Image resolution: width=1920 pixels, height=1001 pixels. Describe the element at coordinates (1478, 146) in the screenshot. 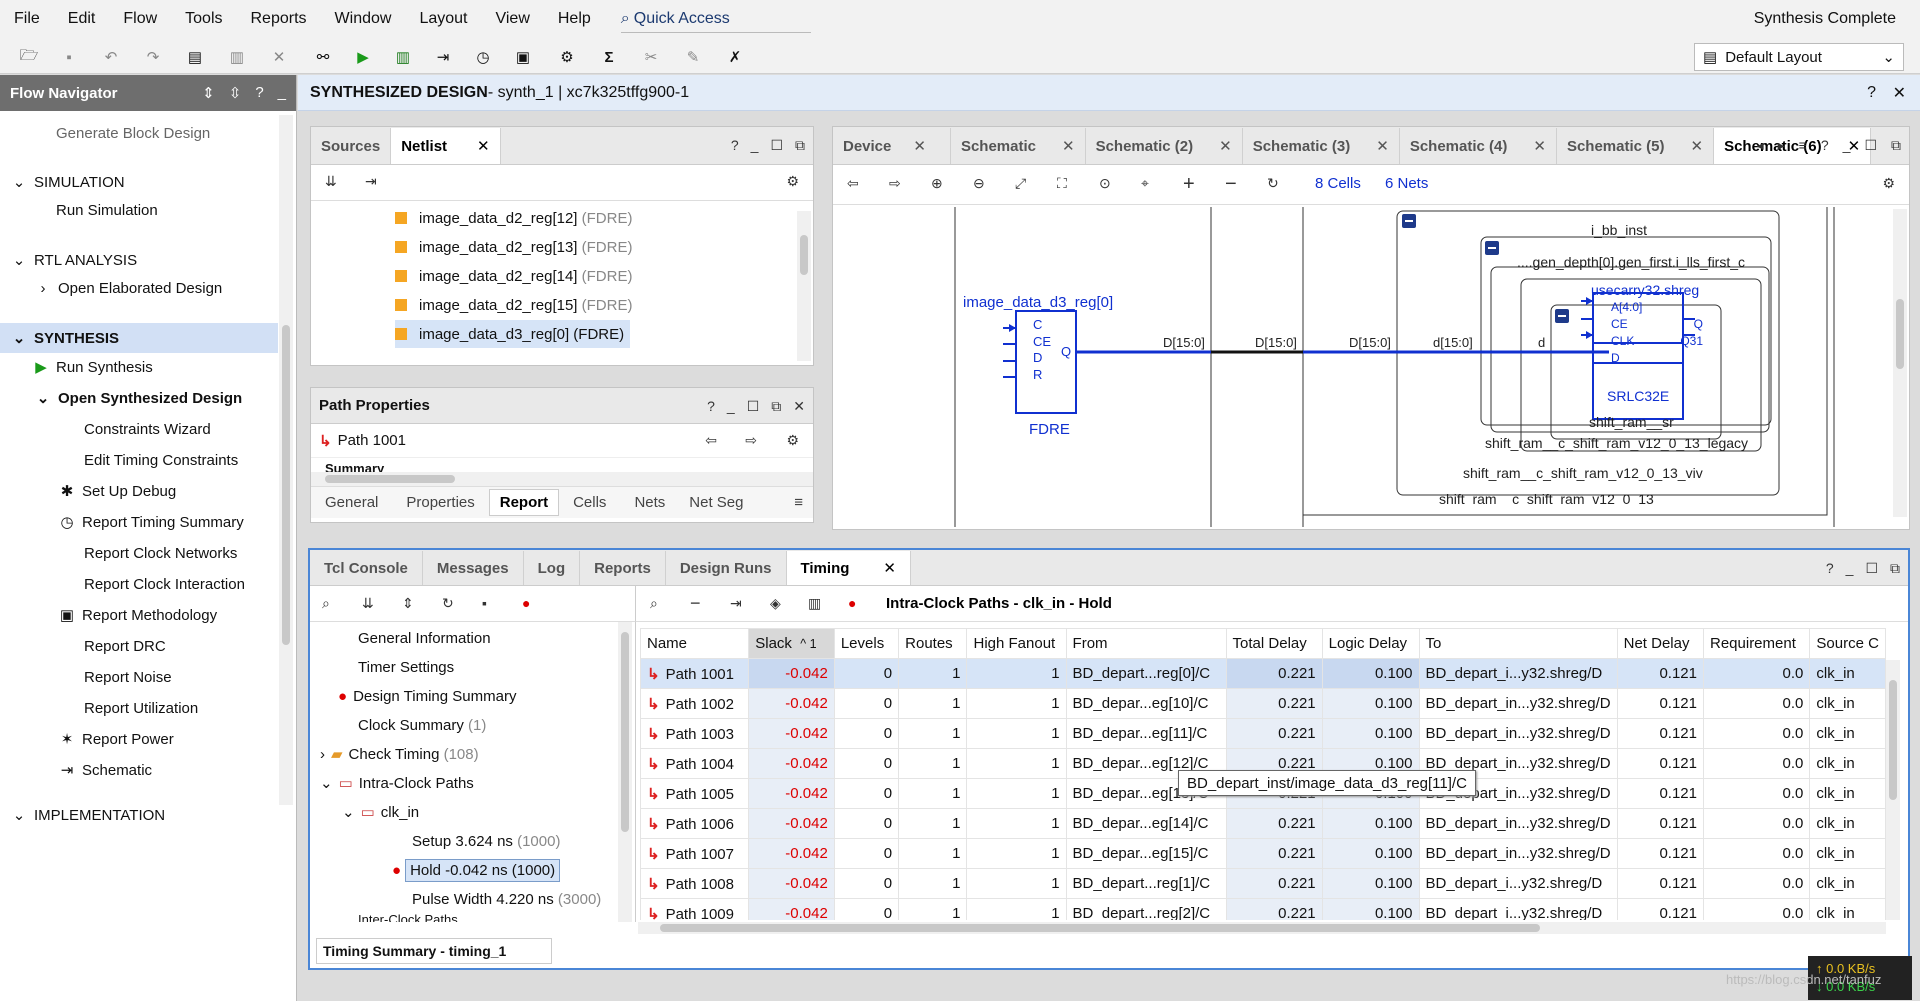

I see `tab-schematic-4: Schematic (4) ✕` at that location.